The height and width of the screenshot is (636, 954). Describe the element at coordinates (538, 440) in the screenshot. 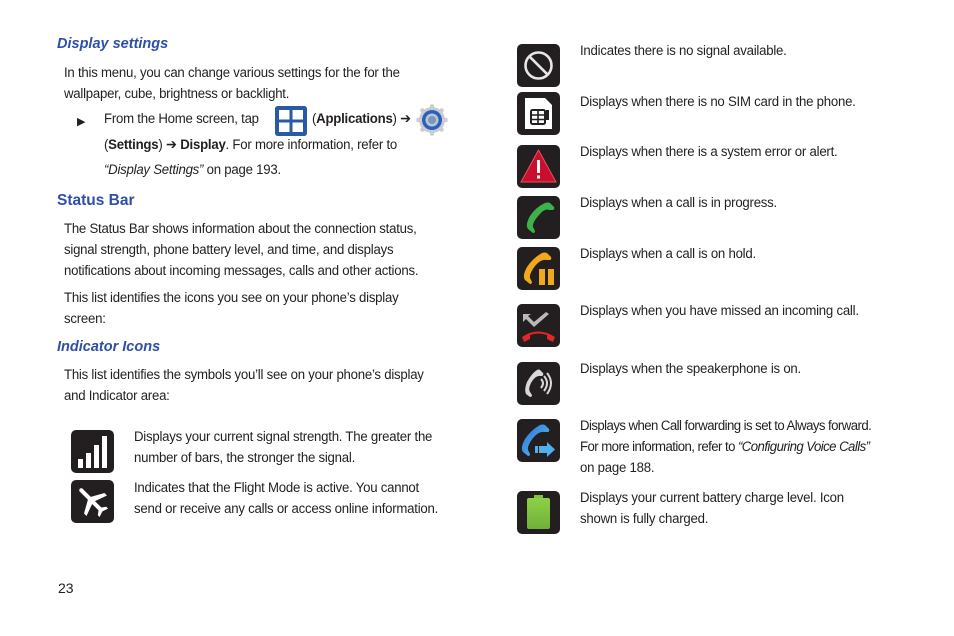

I see `call-forwarding-icon` at that location.